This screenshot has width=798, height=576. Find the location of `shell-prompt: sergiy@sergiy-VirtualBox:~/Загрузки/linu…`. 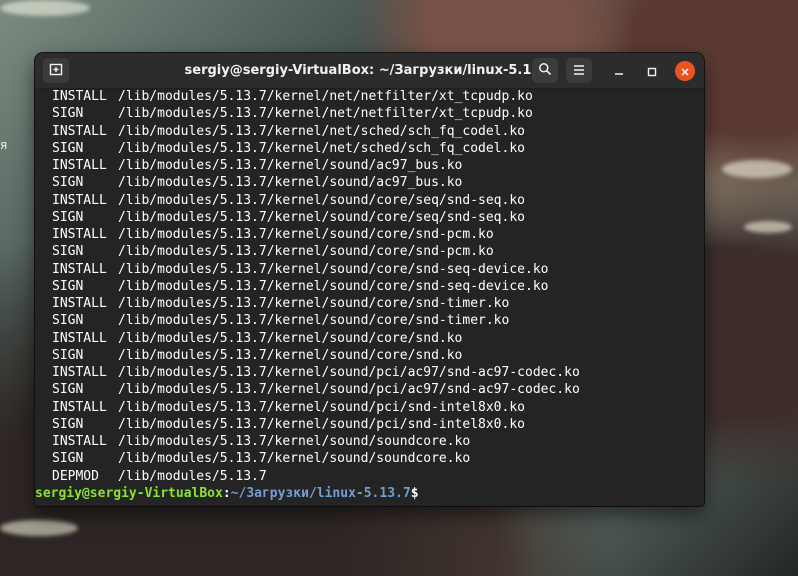

shell-prompt: sergiy@sergiy-VirtualBox:~/Загрузки/linu… is located at coordinates (369, 494).